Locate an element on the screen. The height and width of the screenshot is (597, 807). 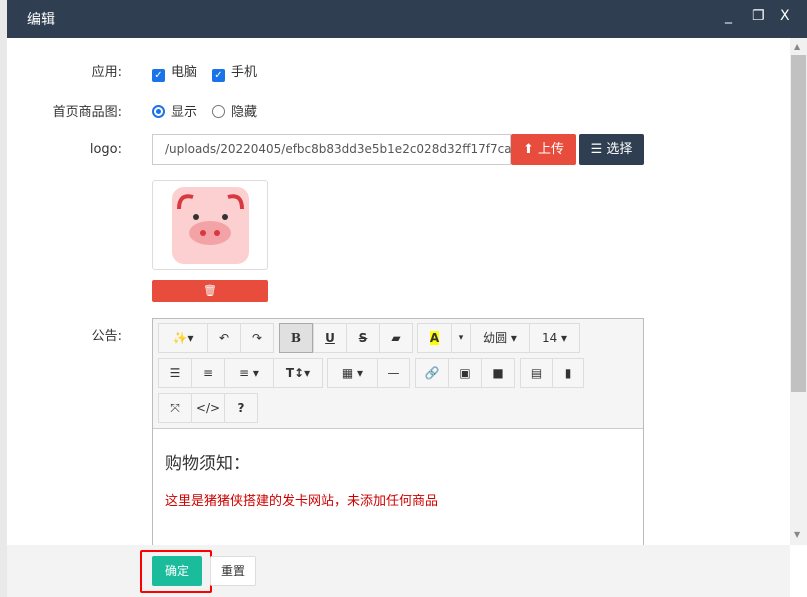
strikethrough-button: S is located at coordinates (363, 338).